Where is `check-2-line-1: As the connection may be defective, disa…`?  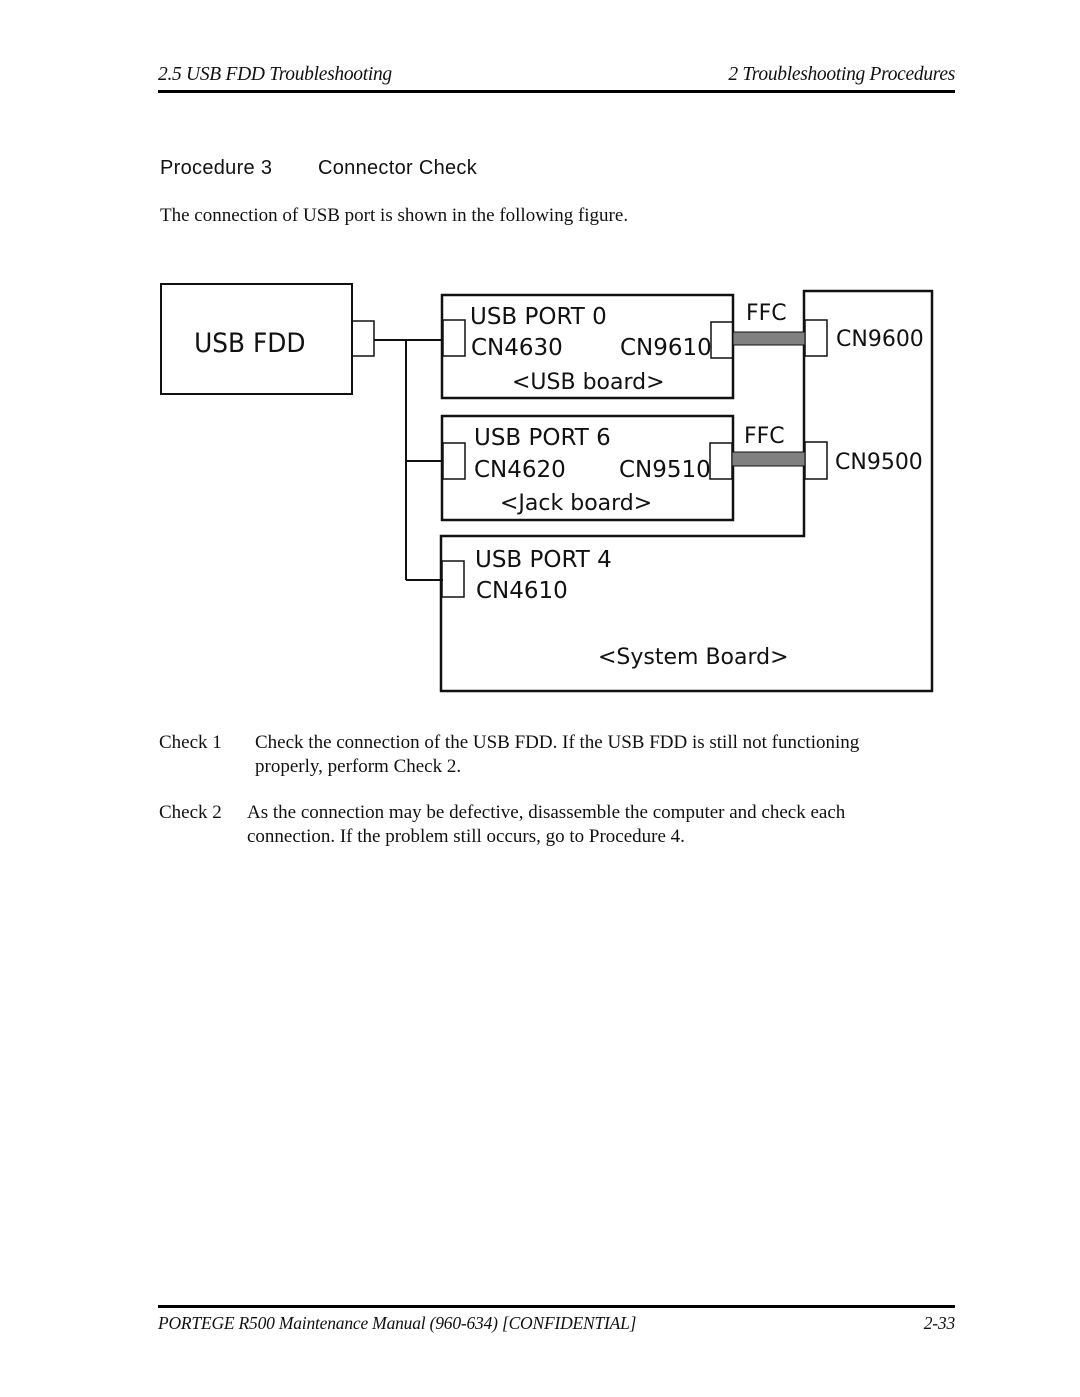
check-2-line-1: As the connection may be defective, disa… is located at coordinates (546, 812).